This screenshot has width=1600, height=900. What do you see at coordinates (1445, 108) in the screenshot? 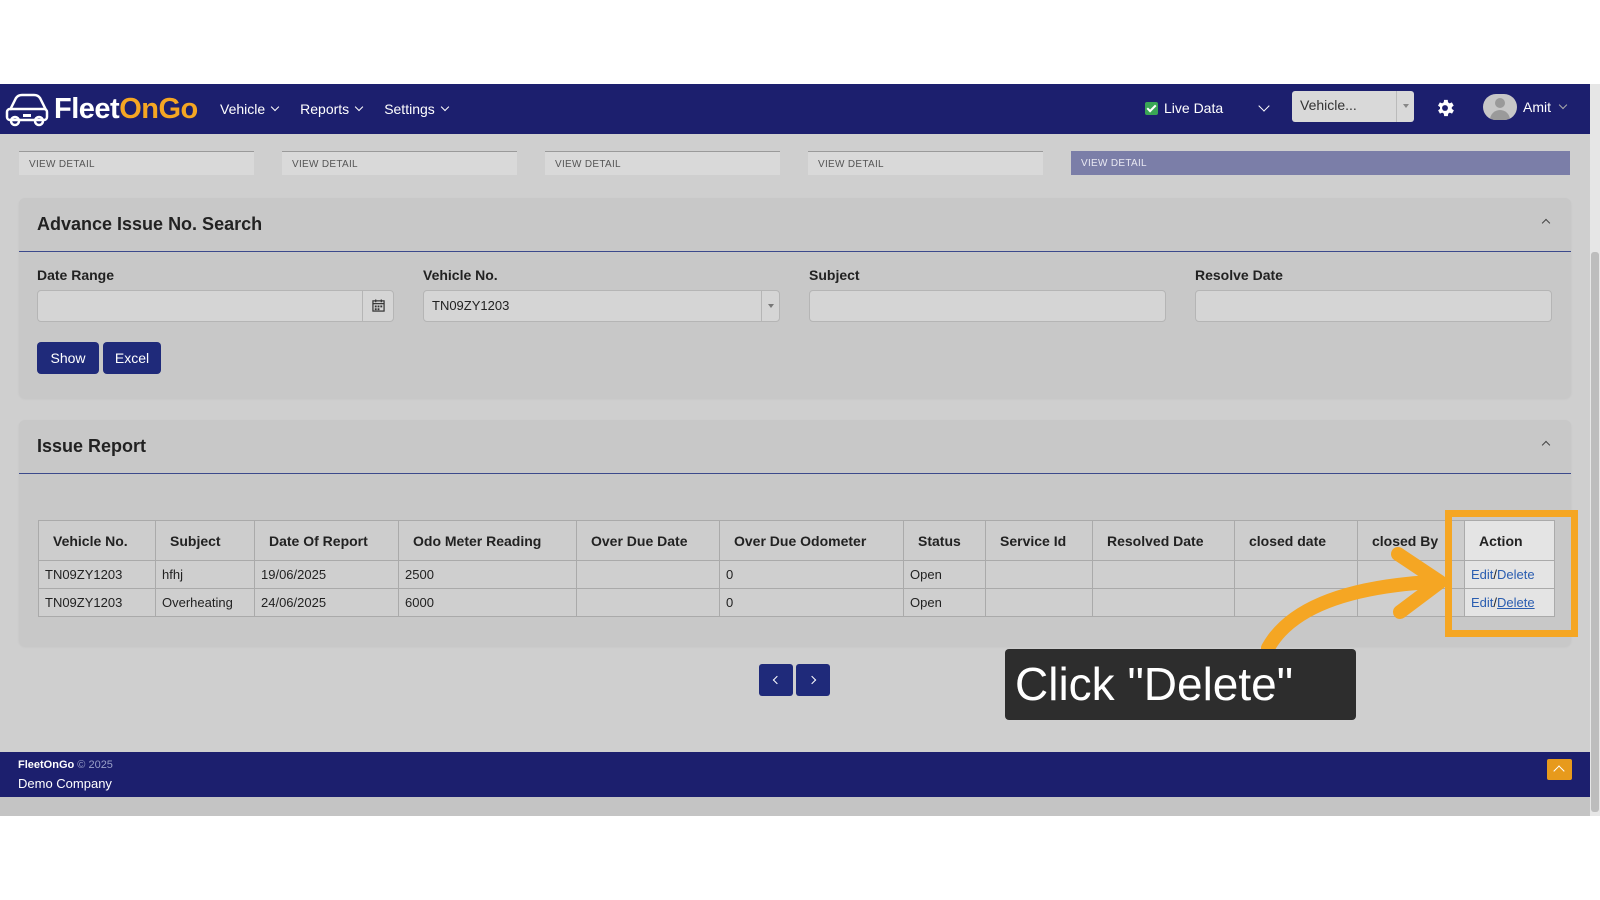
I see `gear-icon` at bounding box center [1445, 108].